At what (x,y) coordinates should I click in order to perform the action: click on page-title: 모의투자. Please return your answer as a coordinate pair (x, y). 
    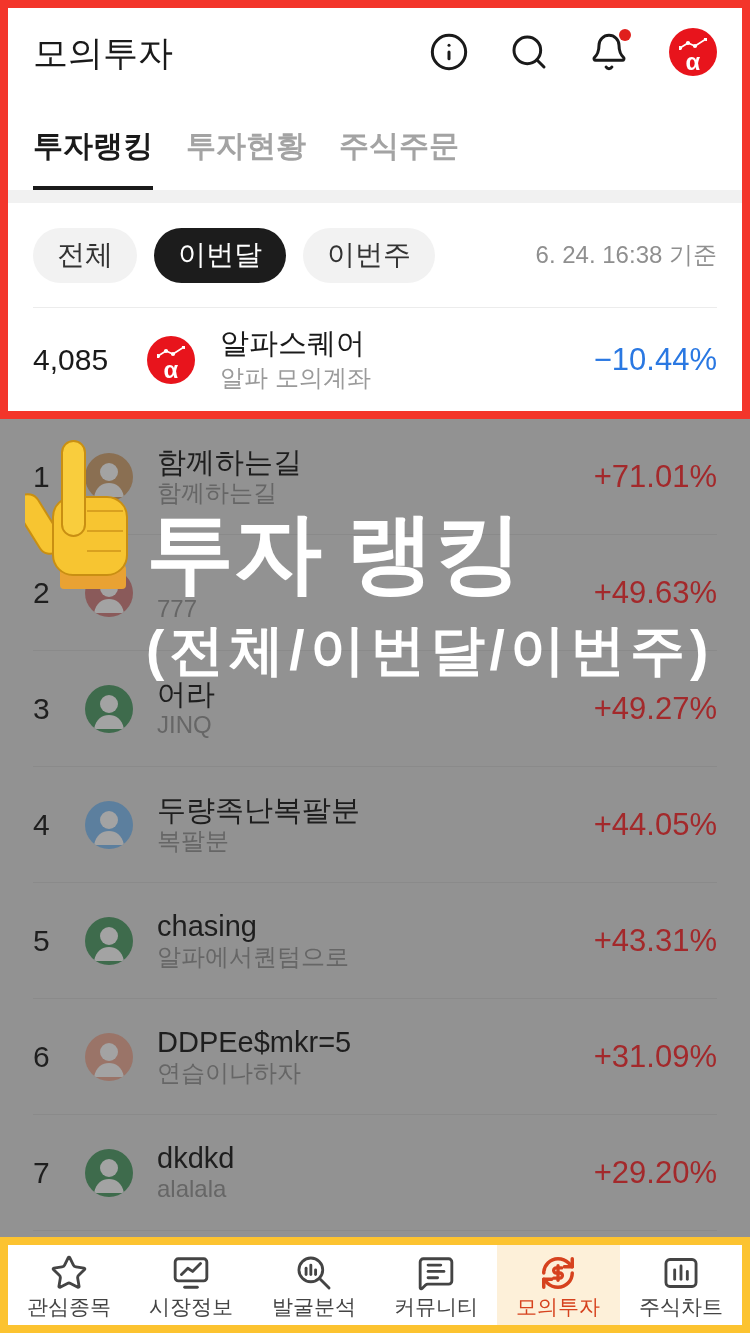
    Looking at the image, I should click on (103, 52).